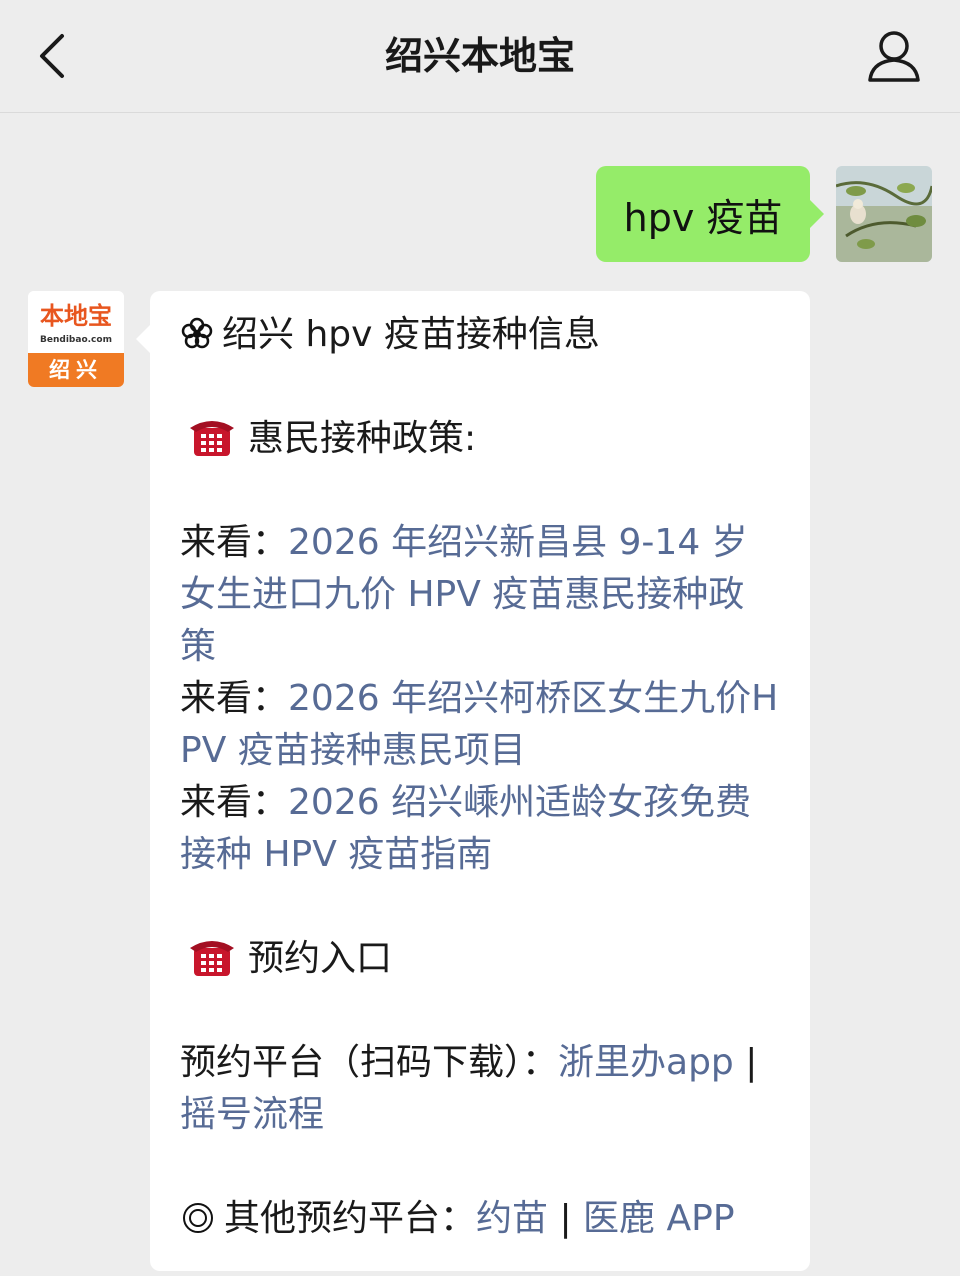  What do you see at coordinates (369, 1062) in the screenshot?
I see `platform-label: 预约平台（扫码下载）：` at bounding box center [369, 1062].